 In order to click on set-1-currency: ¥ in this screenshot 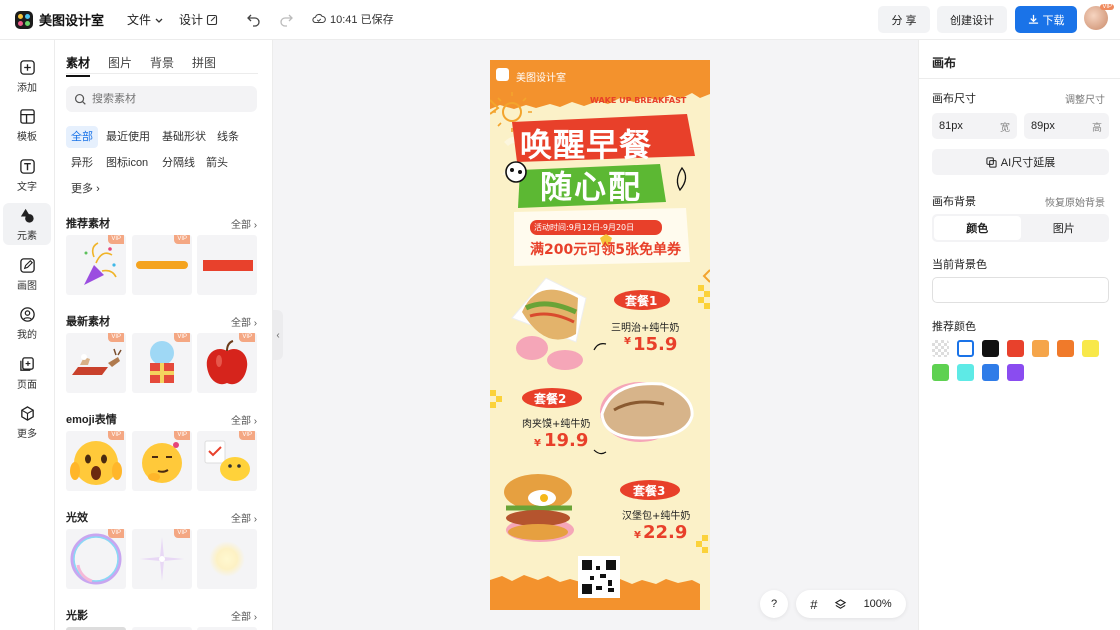, I will do `click(627, 341)`.